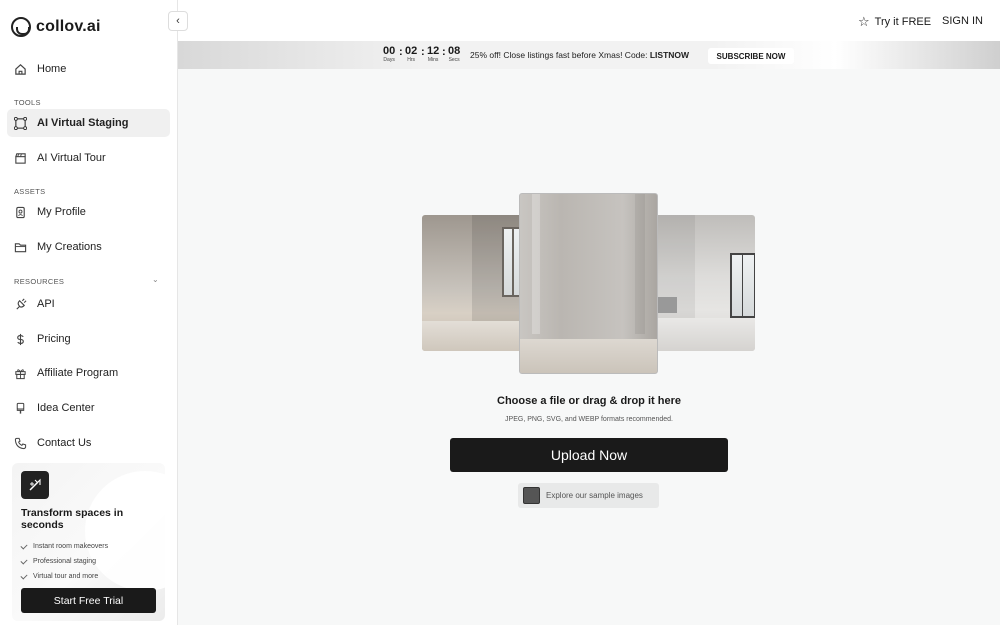  Describe the element at coordinates (27, 102) in the screenshot. I see `section-label-tools: TOOLS` at that location.